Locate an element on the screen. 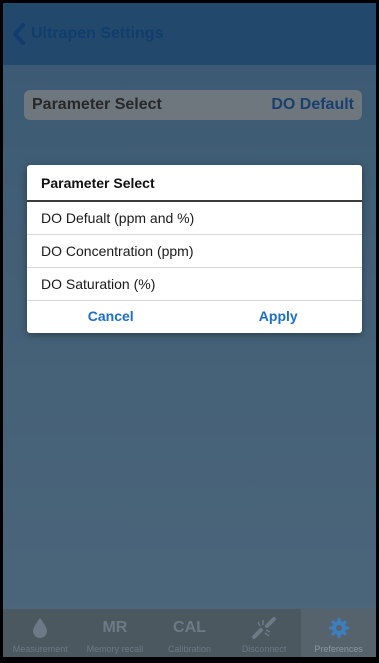 The image size is (379, 663). tab-disconnect: Disconnect is located at coordinates (264, 633).